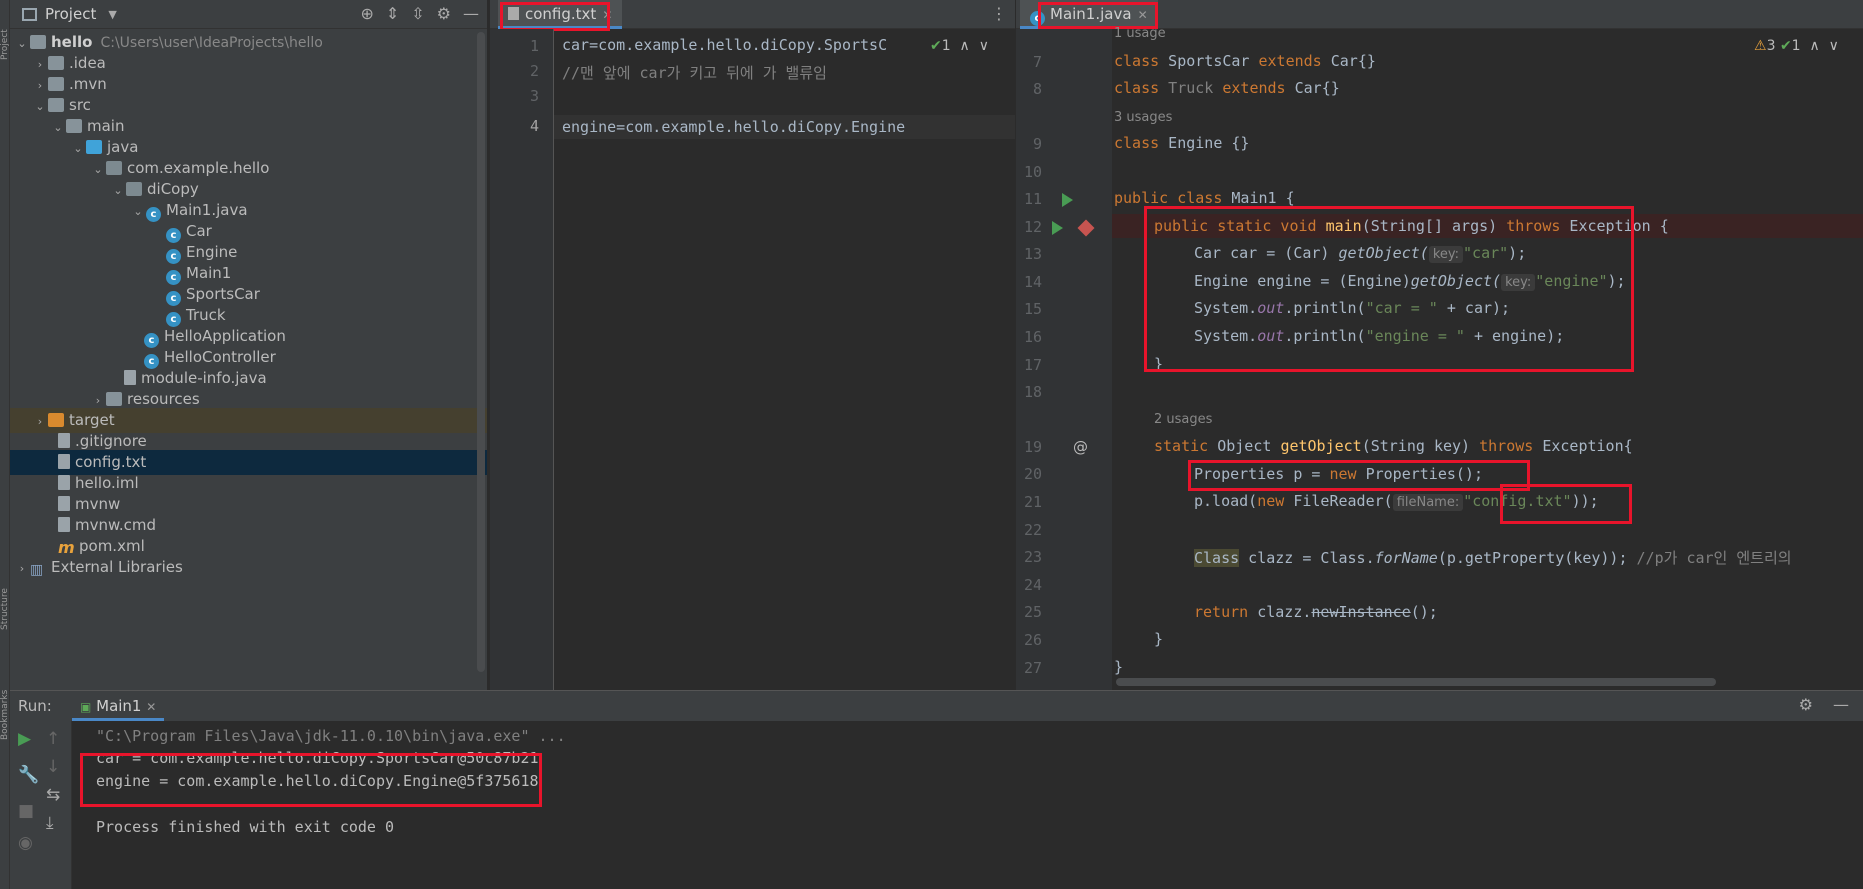  Describe the element at coordinates (41, 805) in the screenshot. I see `run-toolbar: ▶ 🔧 ■ ◉ ↑ ↓ ⇆ ⤓` at that location.